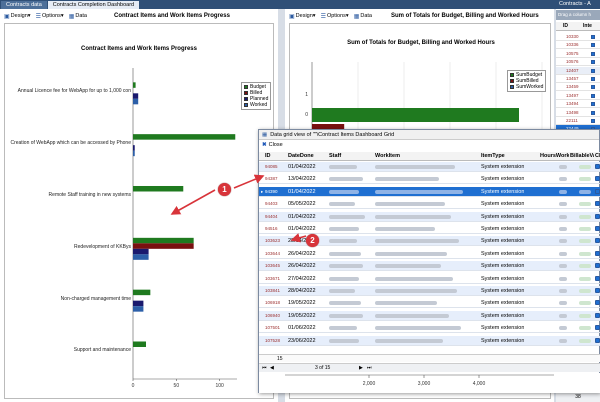 Image resolution: width=600 pixels, height=402 pixels. What do you see at coordinates (429, 179) in the screenshot?
I see `table-row: 94387 13/04/2022 System extension` at bounding box center [429, 179].